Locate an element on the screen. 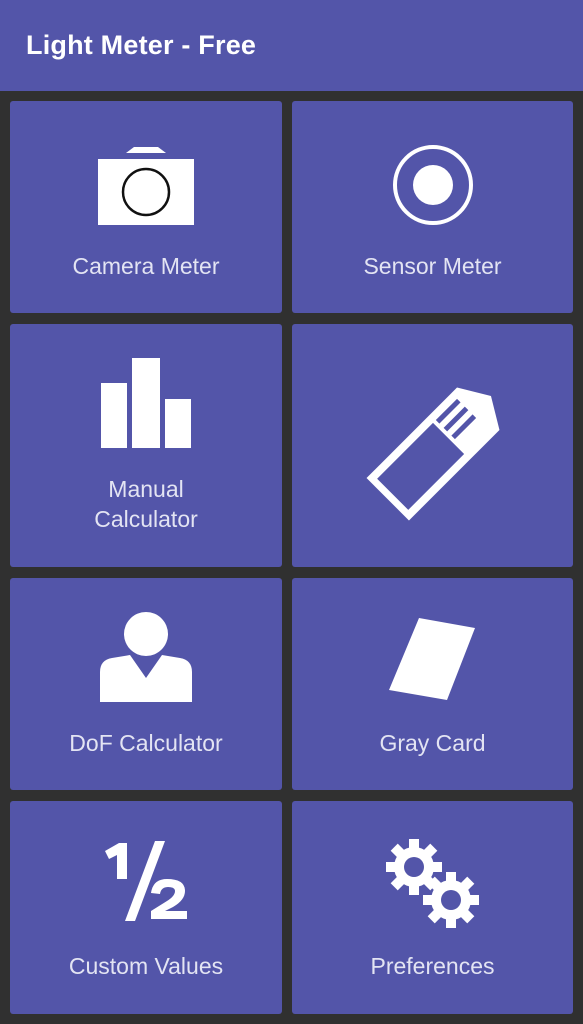 Image resolution: width=583 pixels, height=1024 pixels. tag-button is located at coordinates (432, 445).